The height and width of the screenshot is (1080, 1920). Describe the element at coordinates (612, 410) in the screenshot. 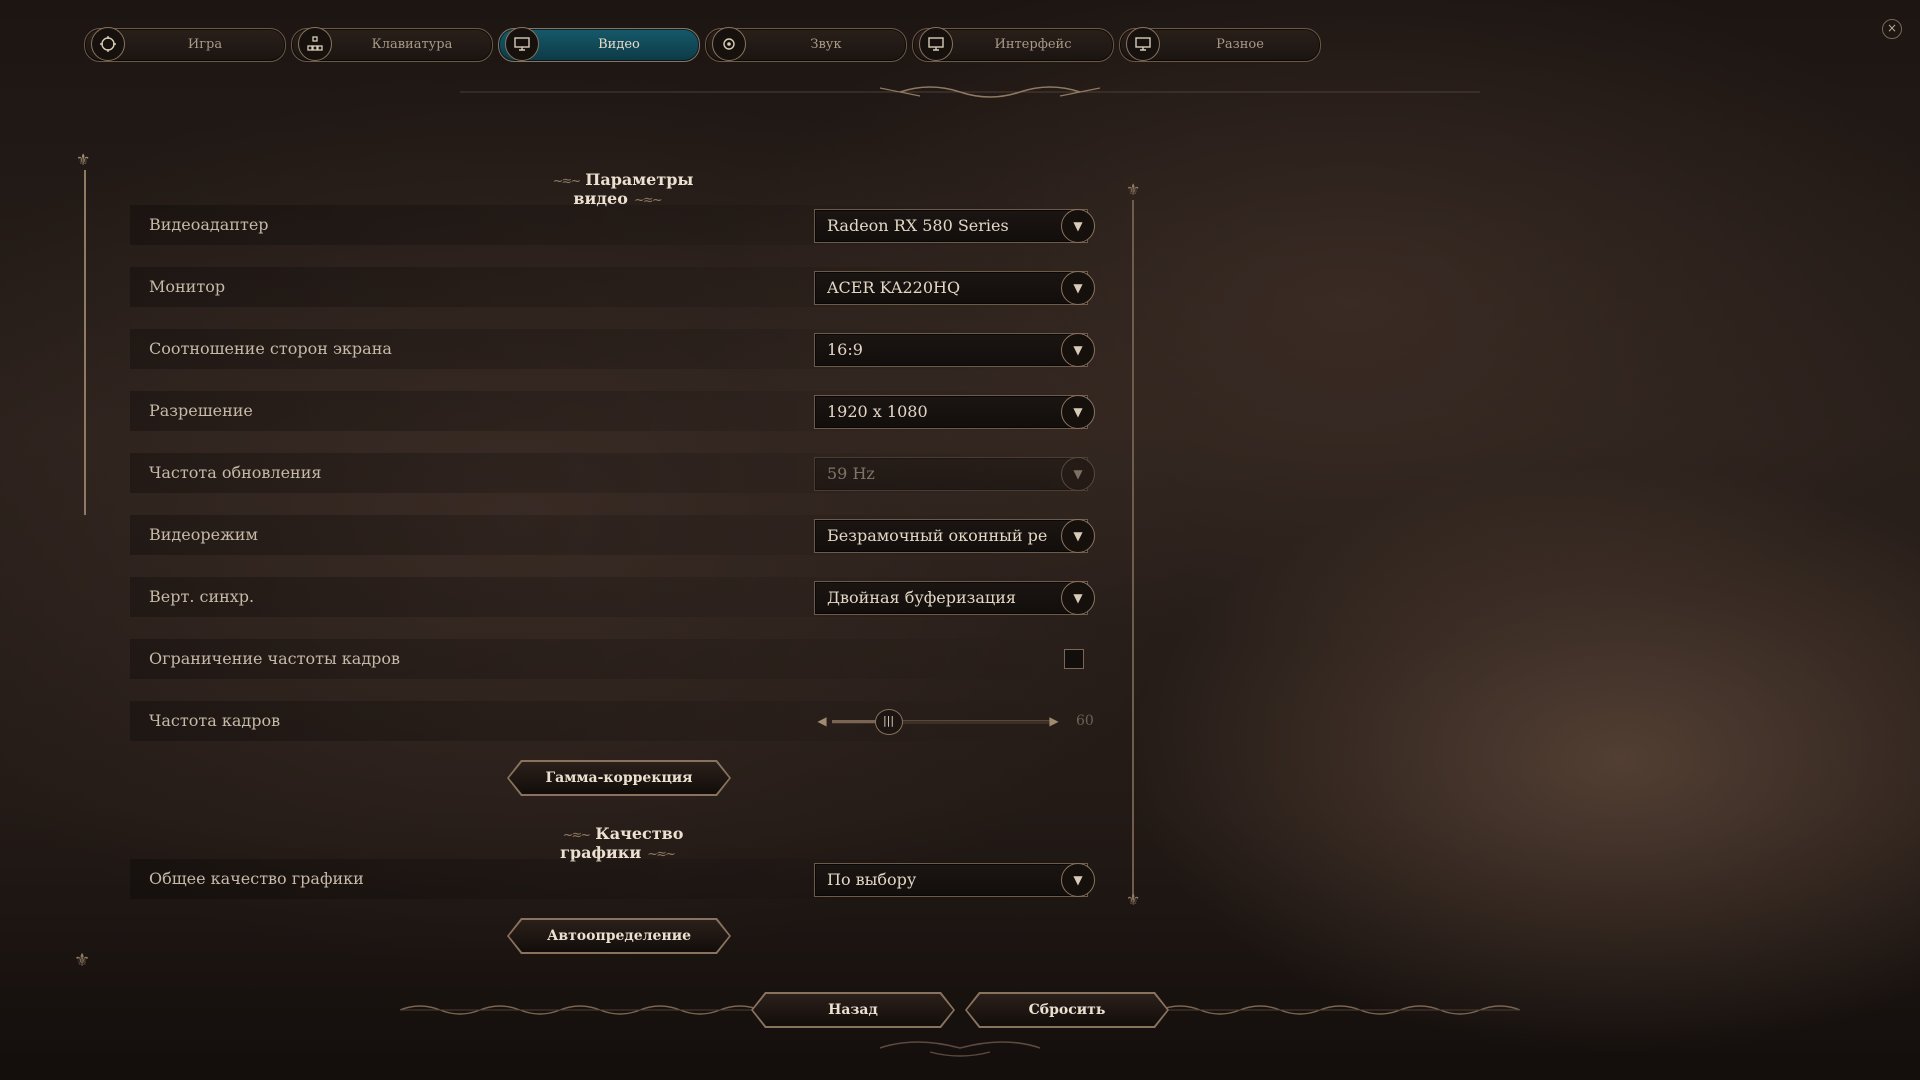

I see `setting-row-resolution: Разрешение 1920 x 1080 ▼` at that location.